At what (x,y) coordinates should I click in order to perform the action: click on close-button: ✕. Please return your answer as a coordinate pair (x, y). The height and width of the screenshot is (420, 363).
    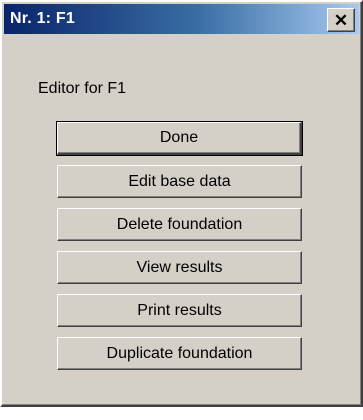
    Looking at the image, I should click on (341, 20).